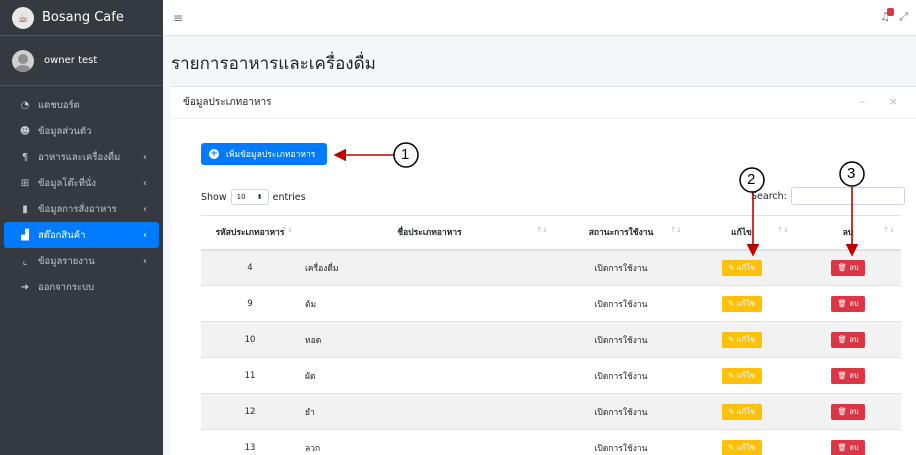 This screenshot has height=455, width=916. I want to click on cell-id: 10, so click(250, 339).